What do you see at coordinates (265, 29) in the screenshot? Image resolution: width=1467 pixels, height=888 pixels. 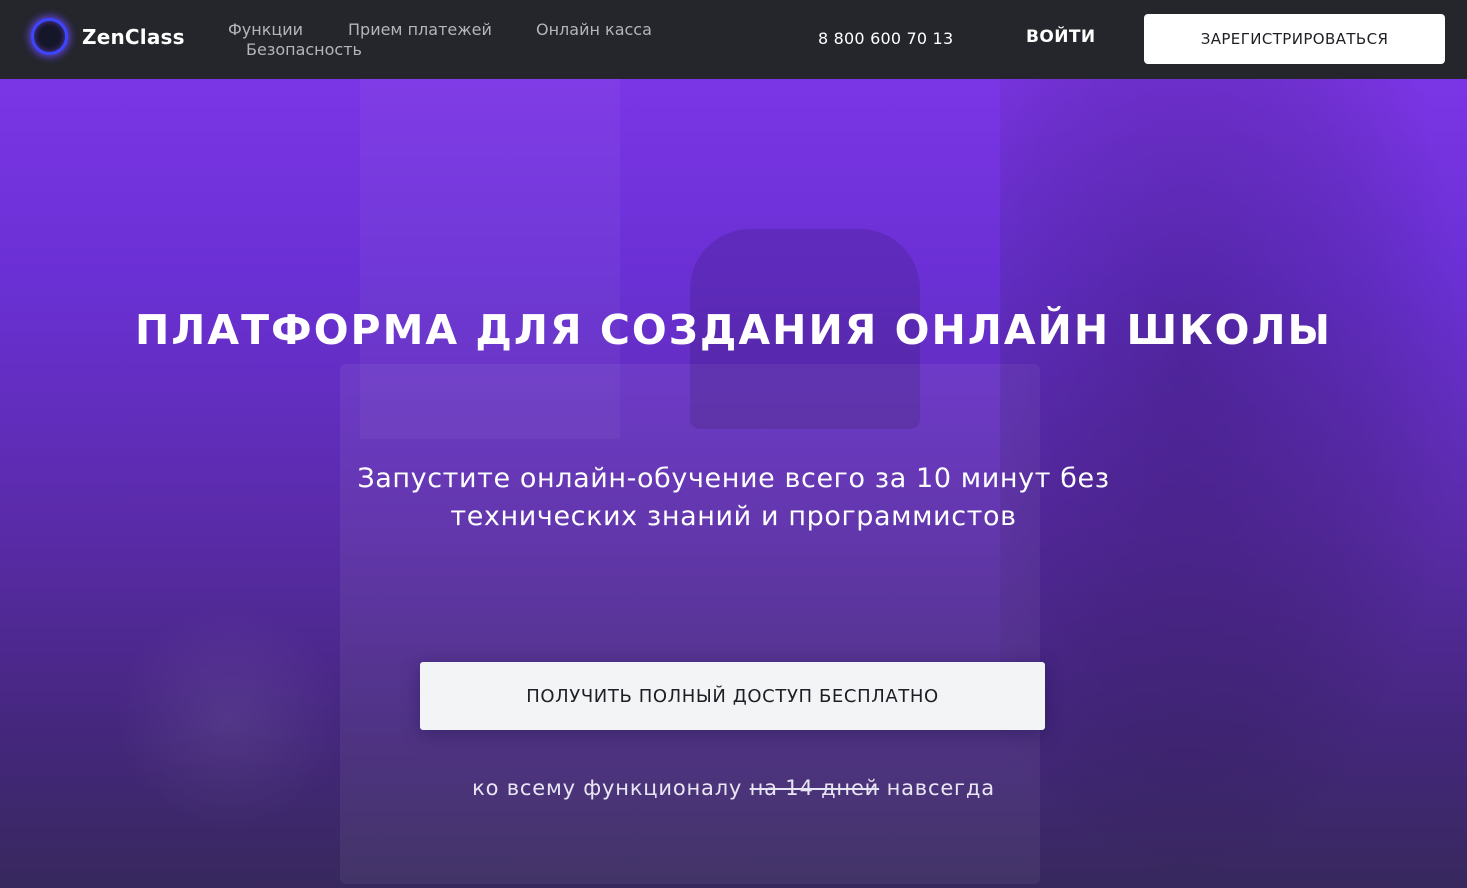 I see `nav-link-features: Функции` at bounding box center [265, 29].